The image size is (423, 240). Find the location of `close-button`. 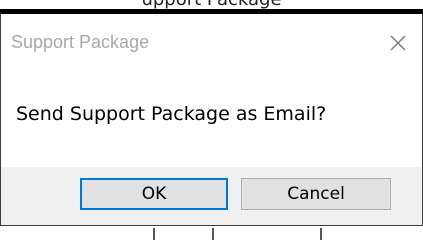

close-button is located at coordinates (398, 43).